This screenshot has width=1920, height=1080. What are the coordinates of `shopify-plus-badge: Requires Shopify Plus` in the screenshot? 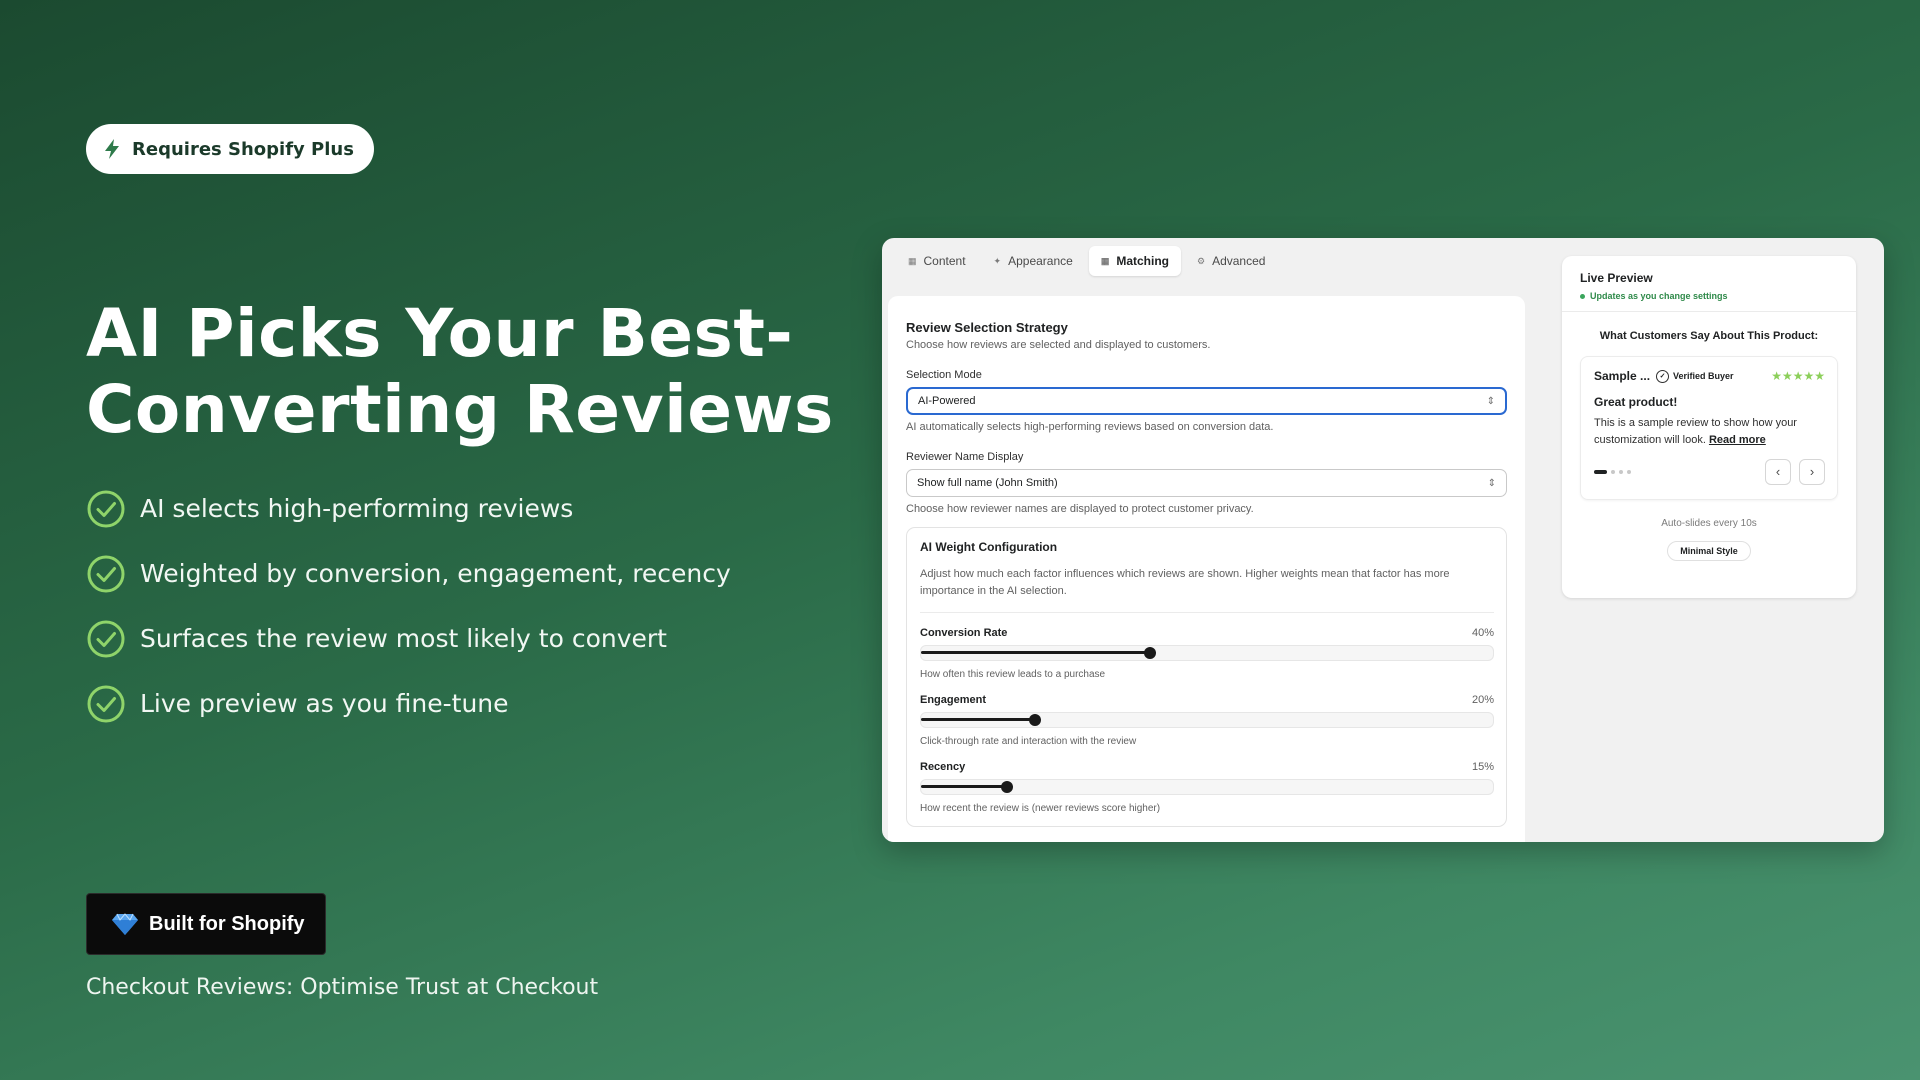 It's located at (230, 149).